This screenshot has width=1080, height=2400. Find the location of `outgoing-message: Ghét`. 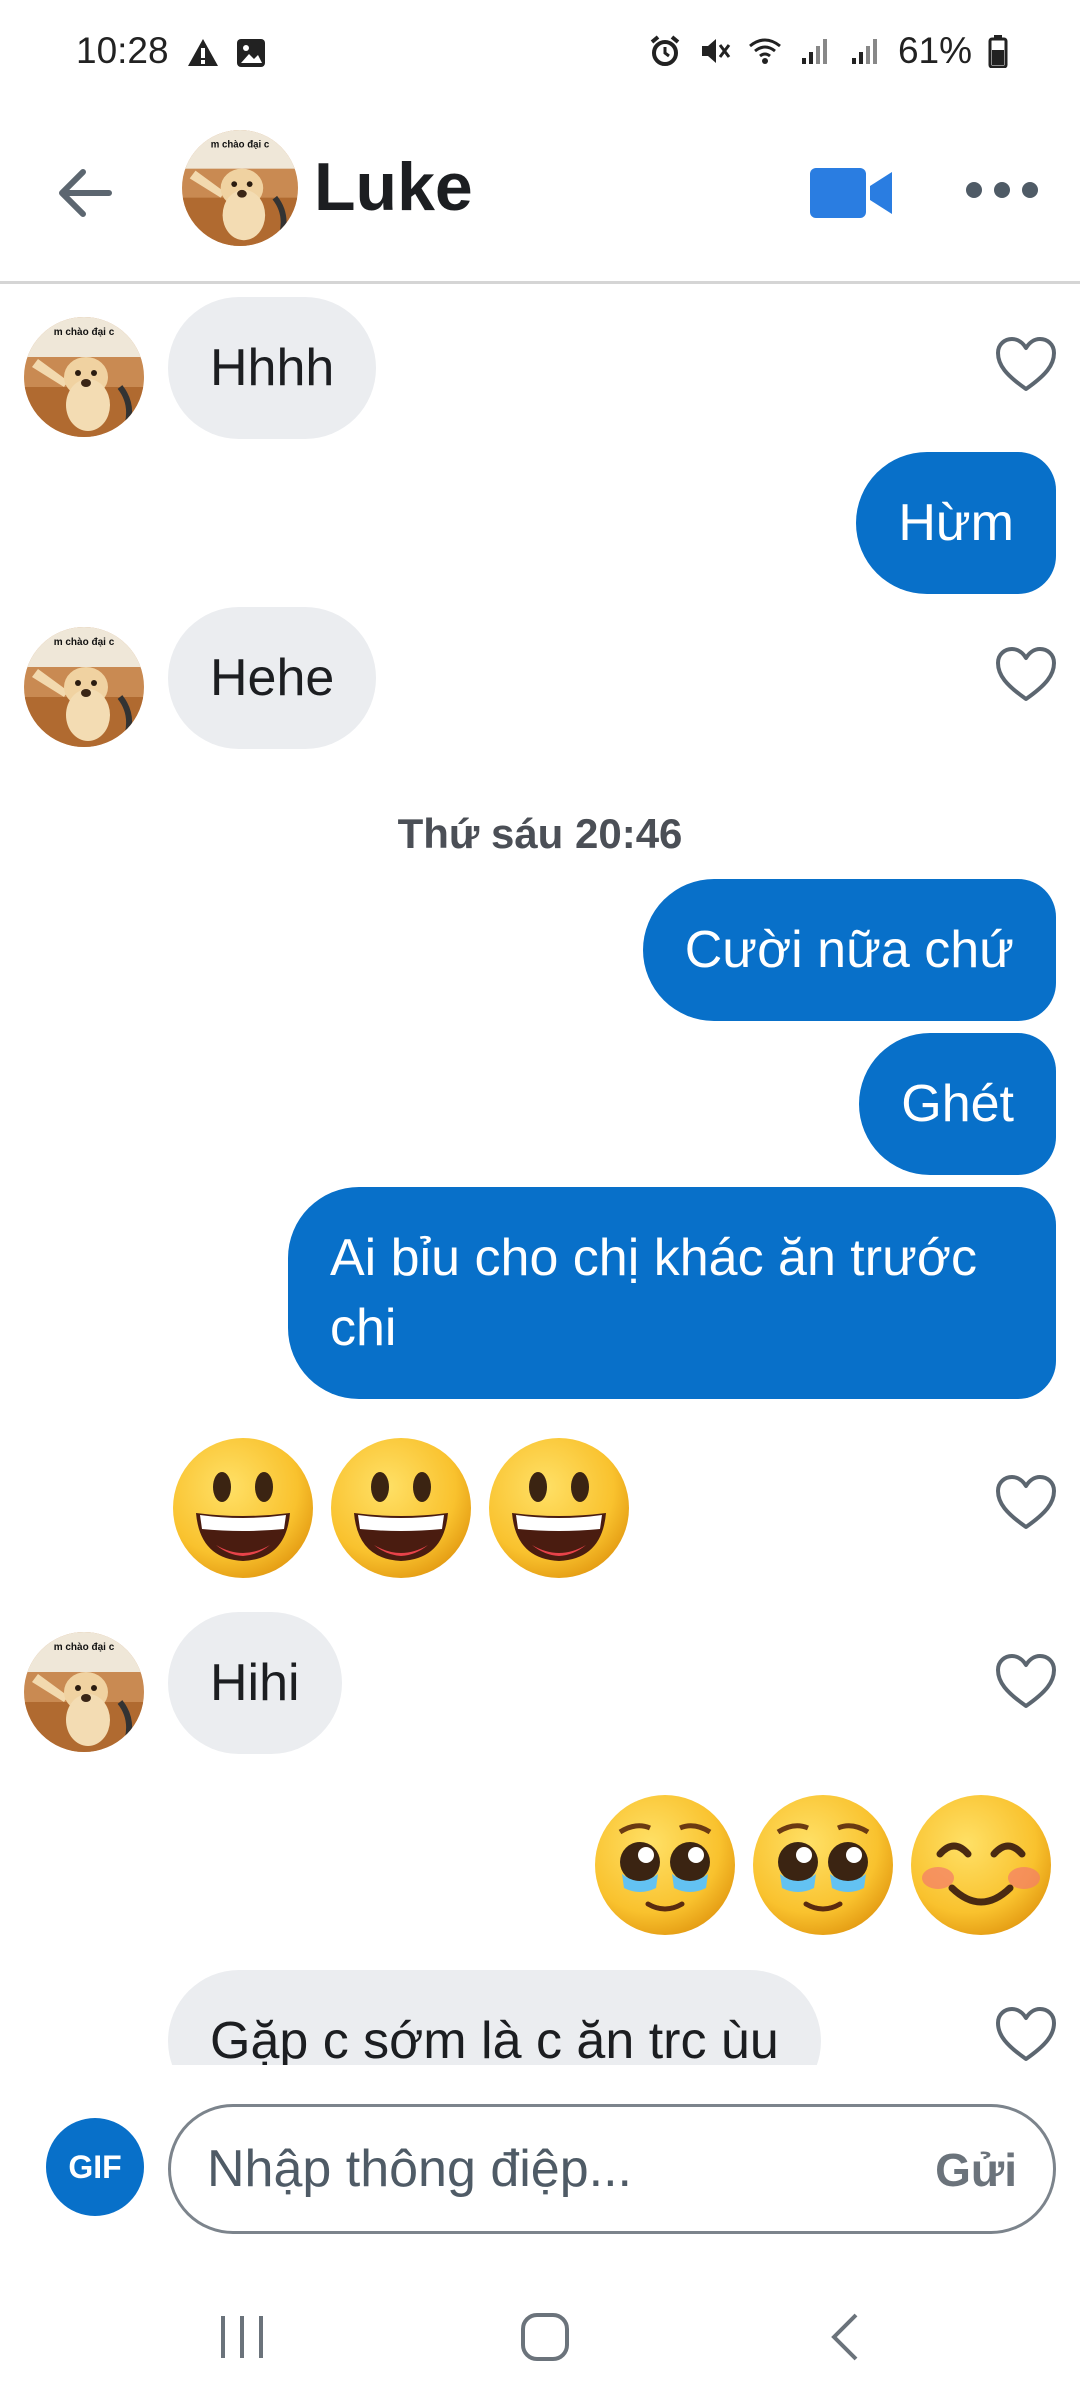

outgoing-message: Ghét is located at coordinates (957, 1104).